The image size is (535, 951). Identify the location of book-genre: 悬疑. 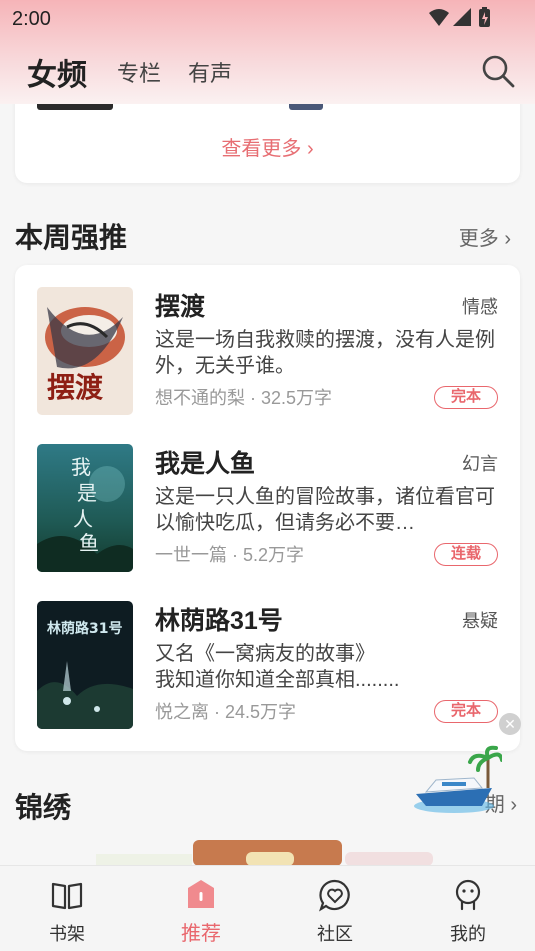
(480, 621).